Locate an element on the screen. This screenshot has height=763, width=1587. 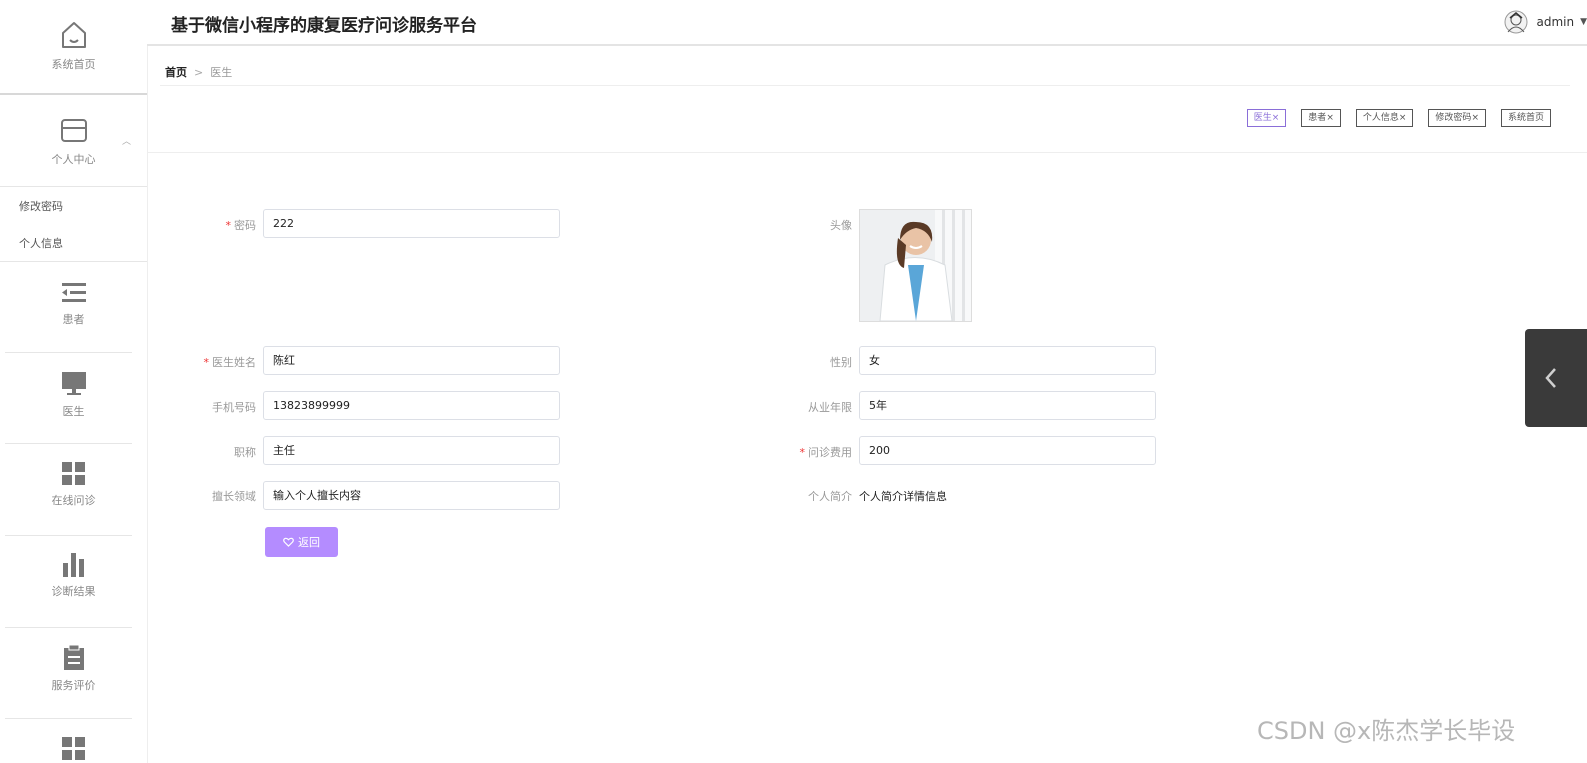
sidebar-item-more is located at coordinates (73, 750).